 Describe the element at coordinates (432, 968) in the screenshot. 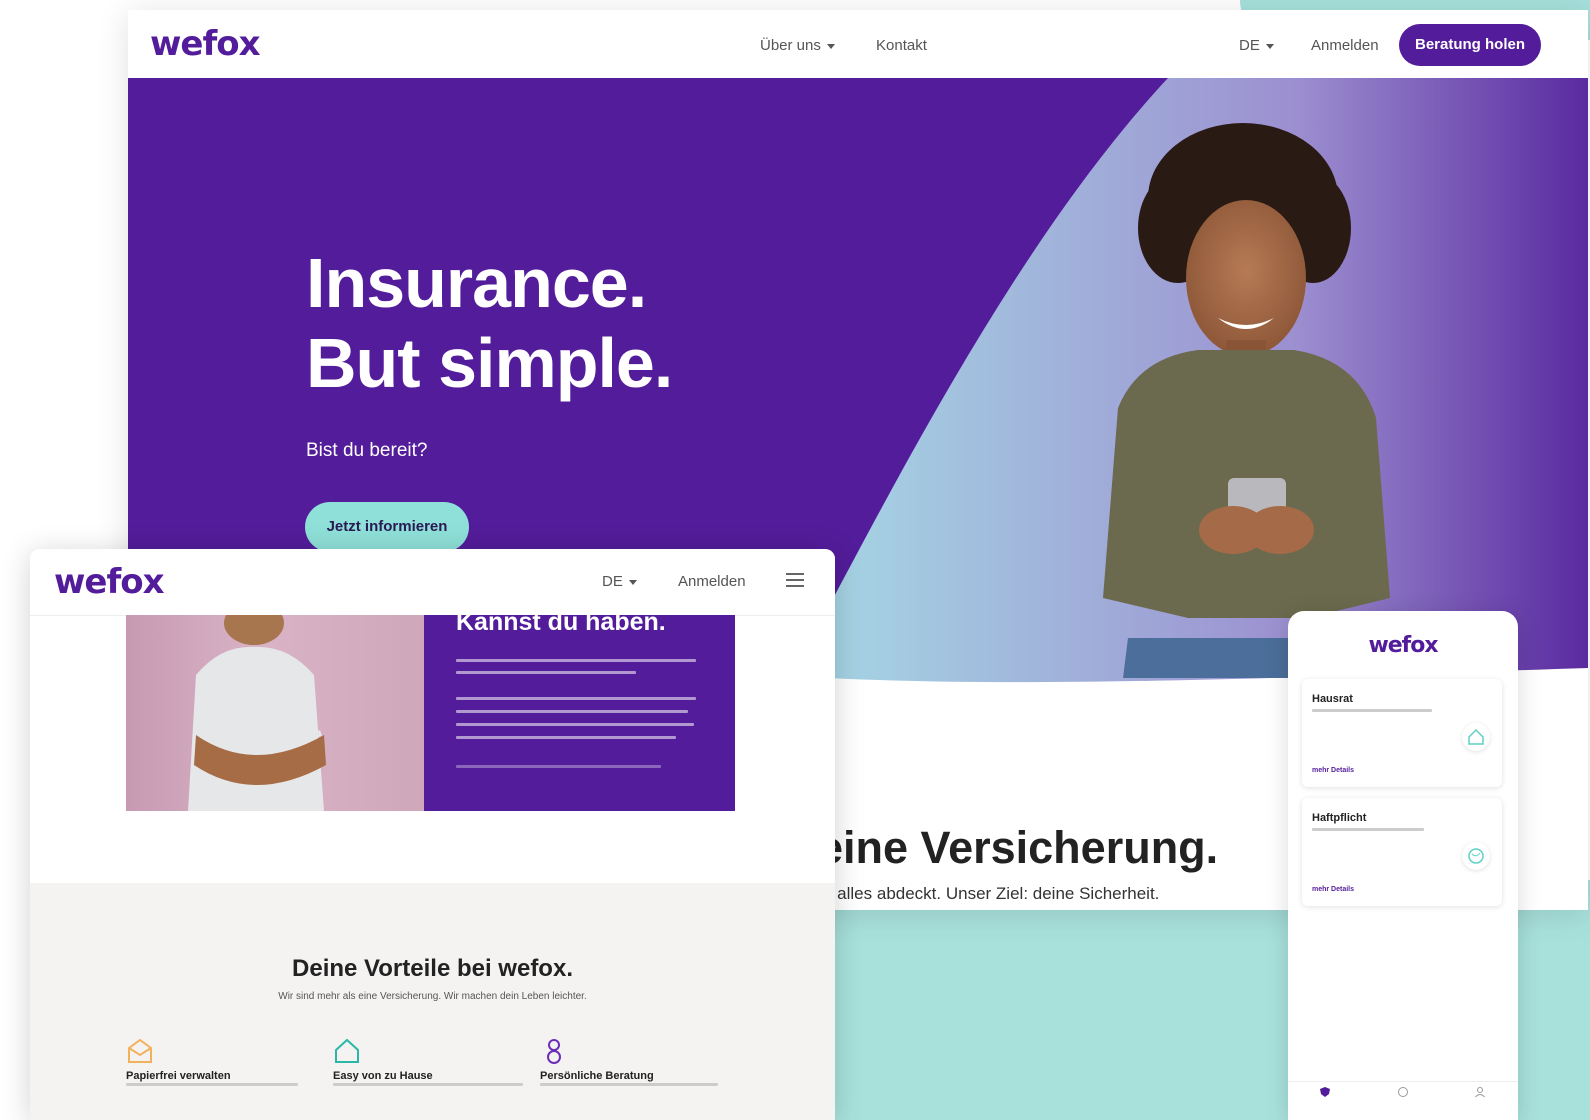

I see `benefits-title: Deine Vorteile bei wefox.` at that location.